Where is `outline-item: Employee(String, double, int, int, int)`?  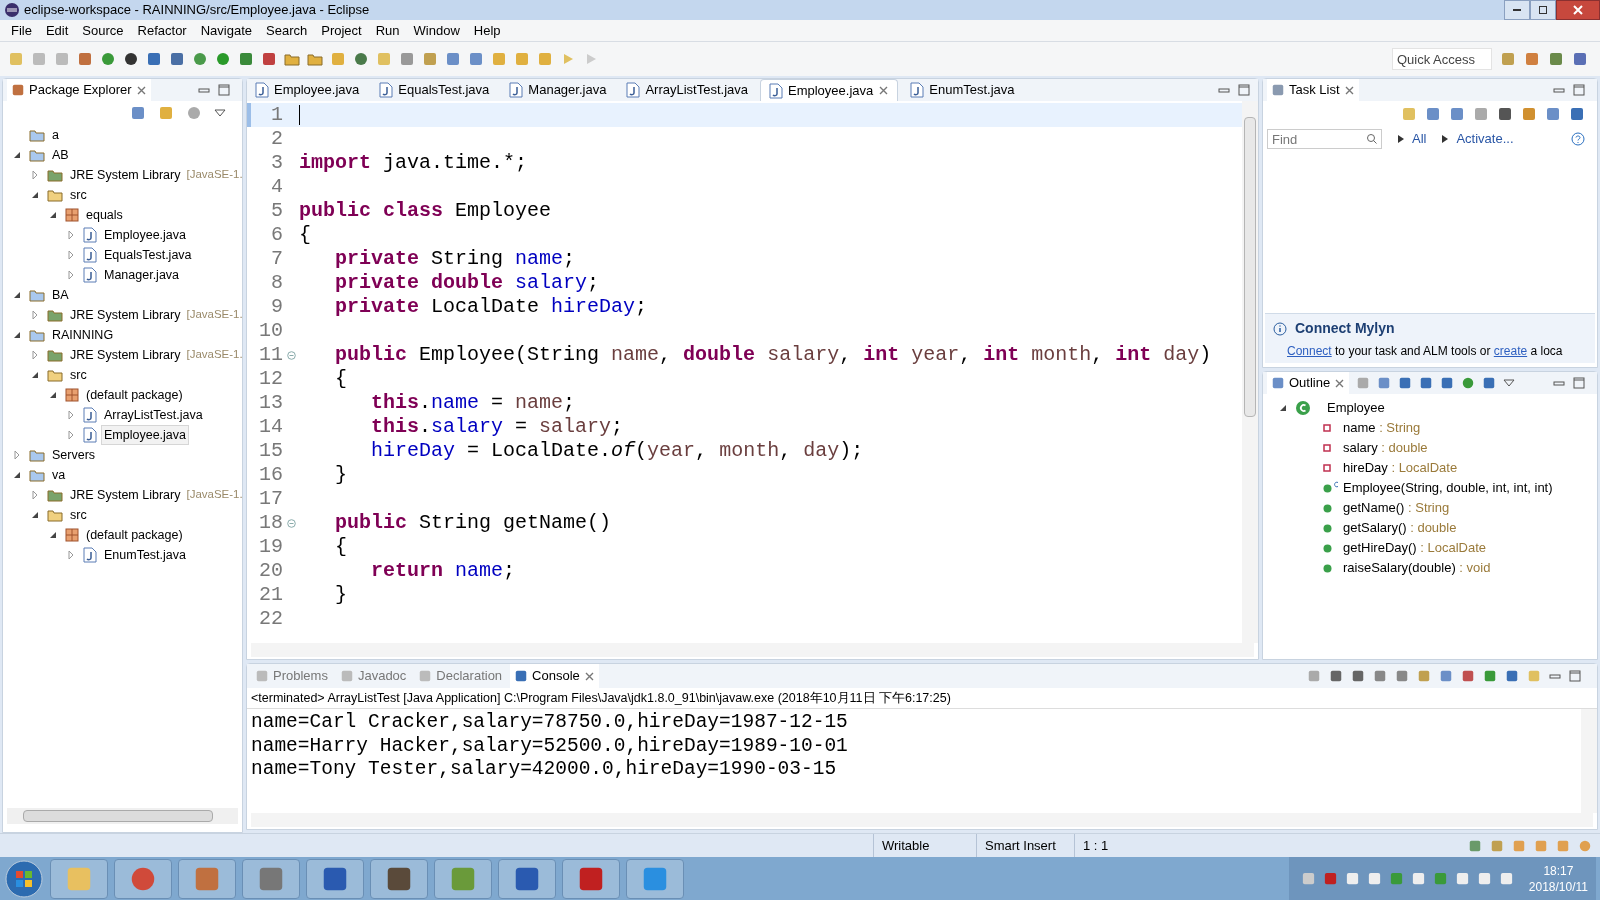
outline-item: Employee(String, double, int, int, int) is located at coordinates (1448, 488).